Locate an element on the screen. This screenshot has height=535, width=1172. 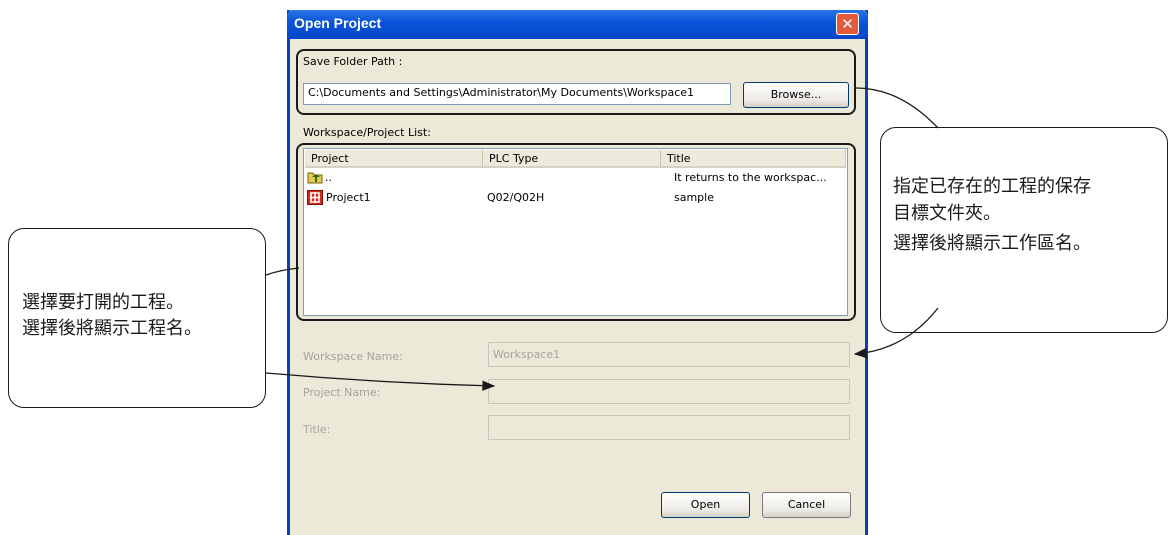
left-arrow-to-project-name is located at coordinates (380, 381).